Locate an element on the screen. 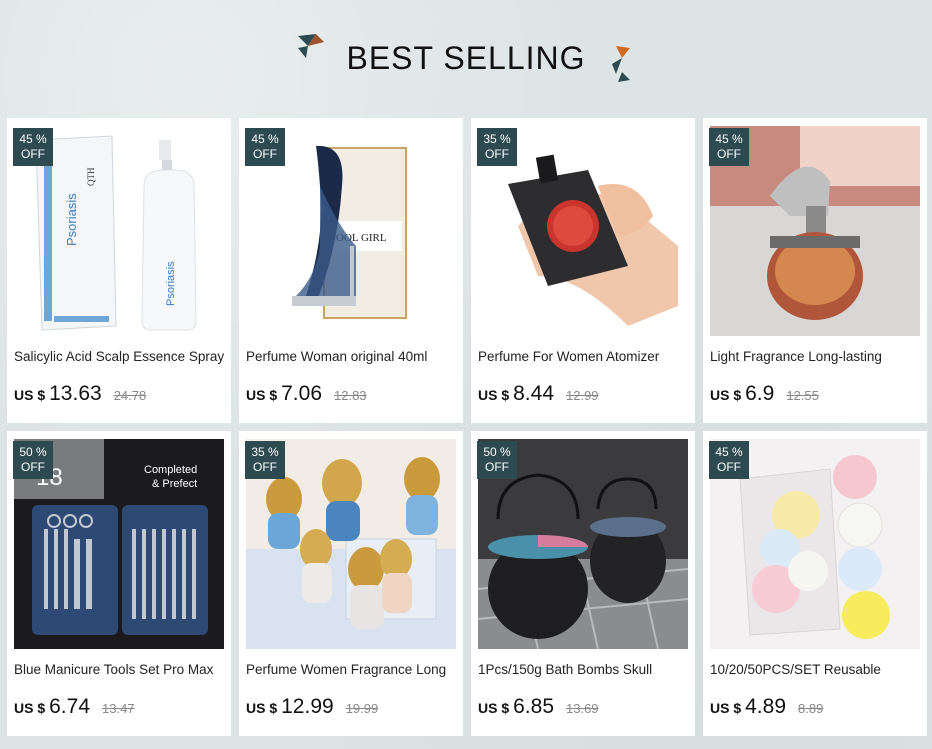 This screenshot has width=932, height=749. original-price: 12.99 is located at coordinates (582, 395).